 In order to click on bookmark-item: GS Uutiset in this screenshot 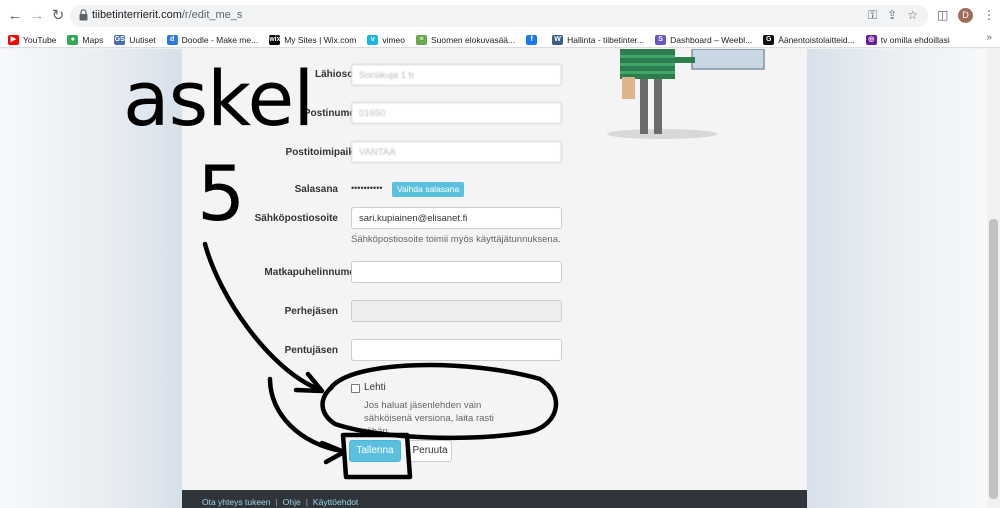, I will do `click(135, 39)`.